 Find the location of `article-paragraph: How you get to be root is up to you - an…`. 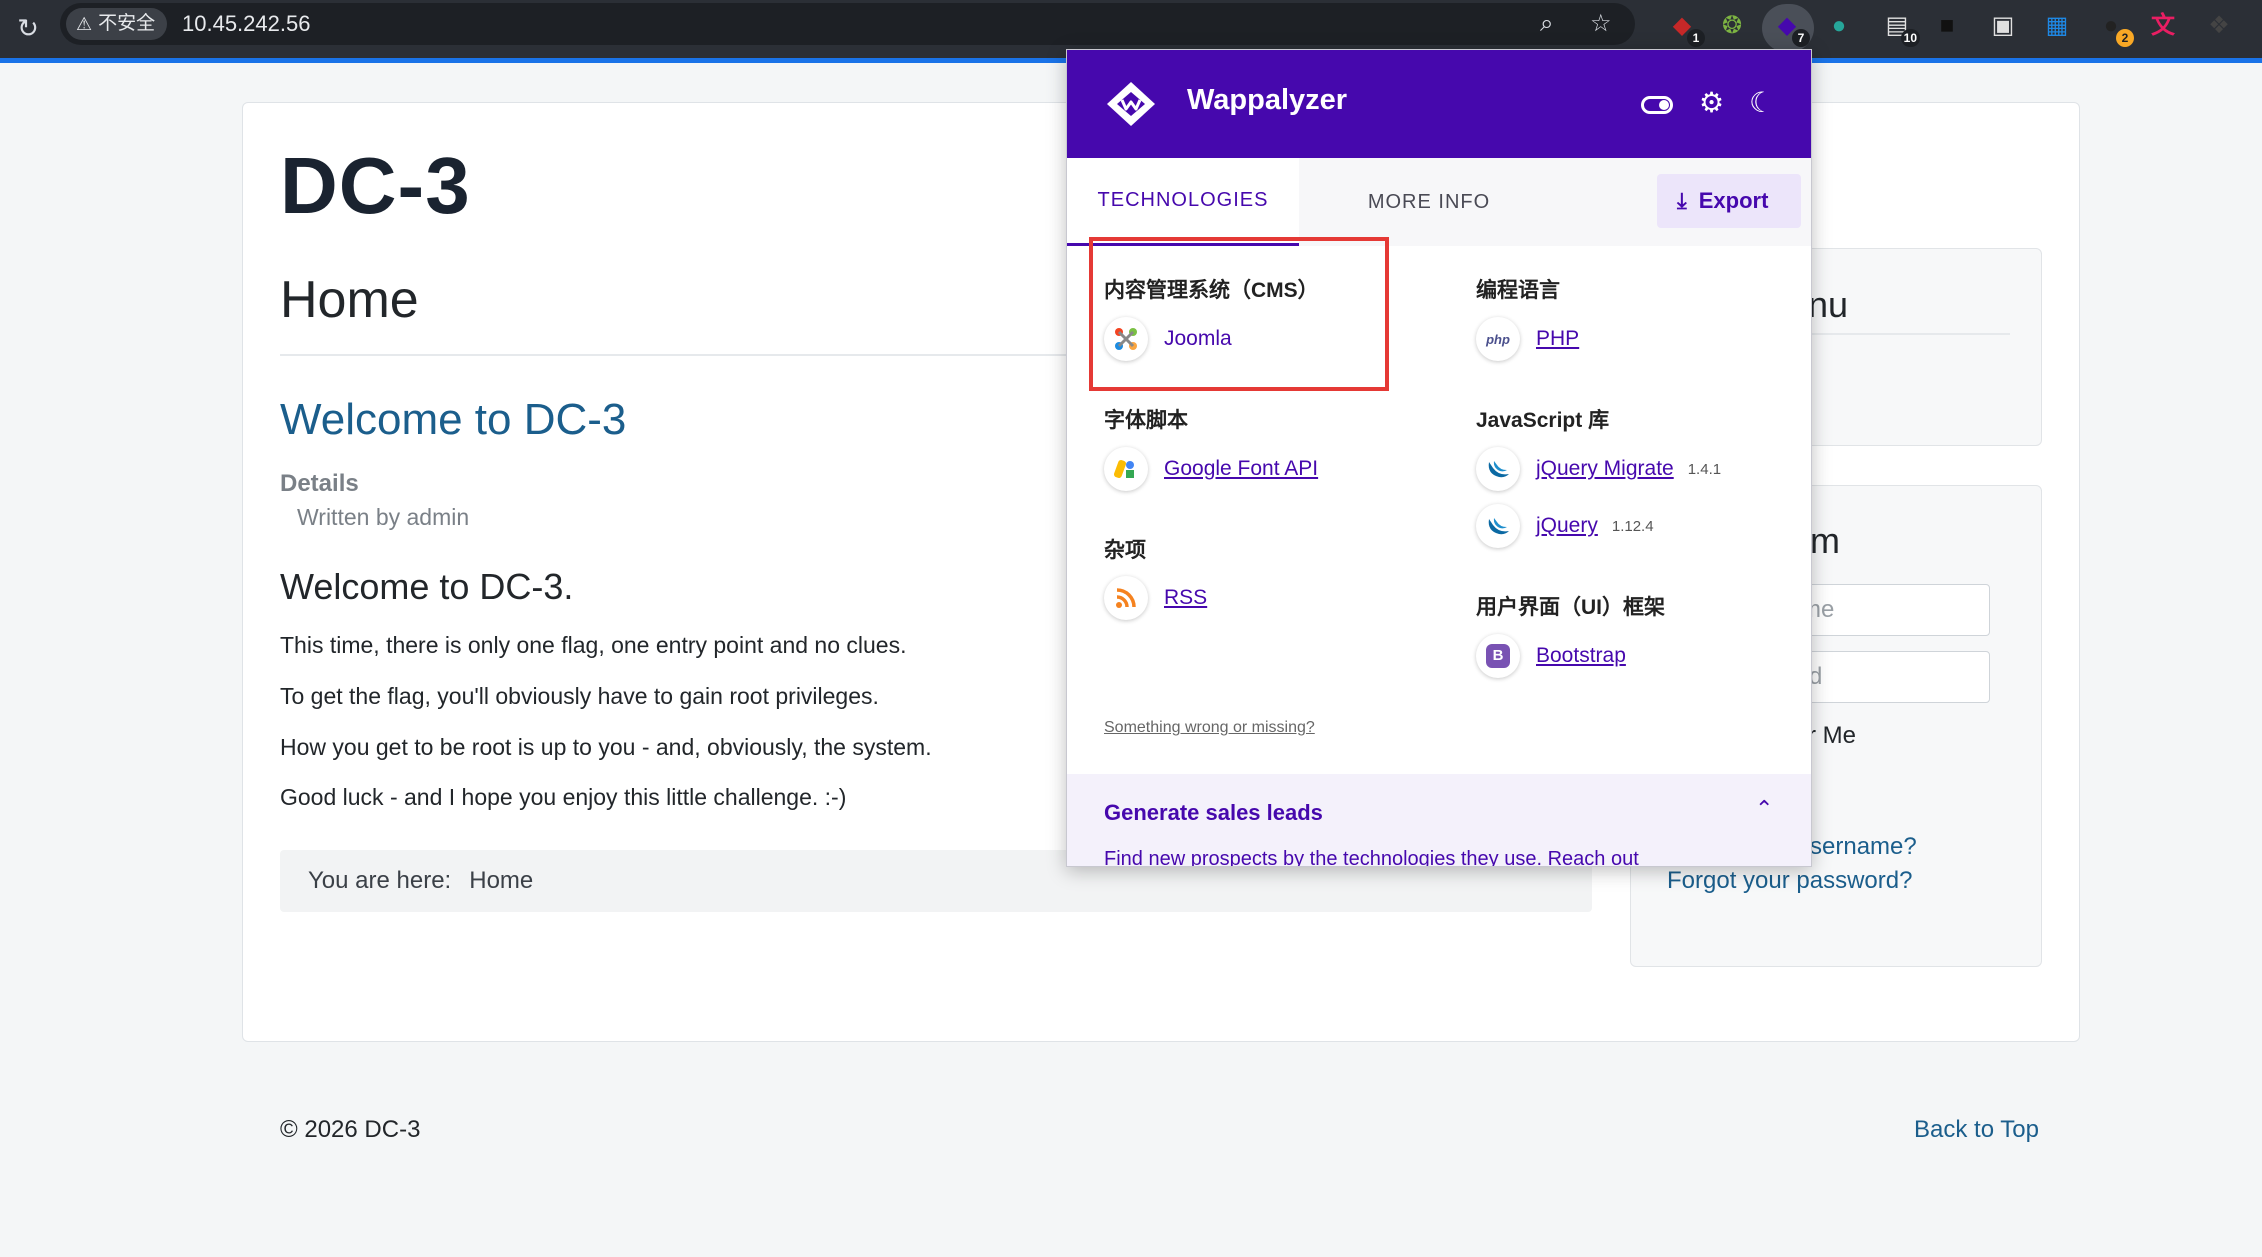

article-paragraph: How you get to be root is up to you - an… is located at coordinates (606, 747).